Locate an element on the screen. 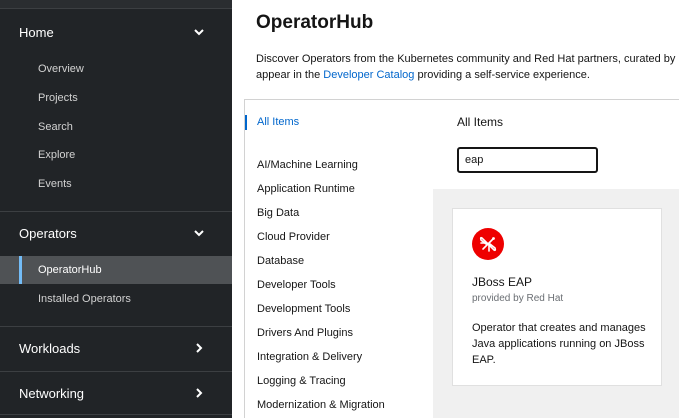 The image size is (679, 418). nav-item-installed-operators-label: Installed Operators is located at coordinates (84, 299).